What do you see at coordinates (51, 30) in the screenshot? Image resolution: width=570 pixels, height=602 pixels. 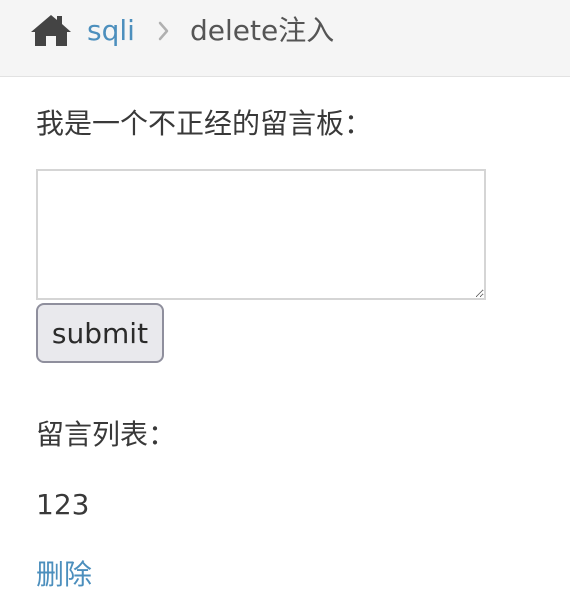 I see `home-icon` at bounding box center [51, 30].